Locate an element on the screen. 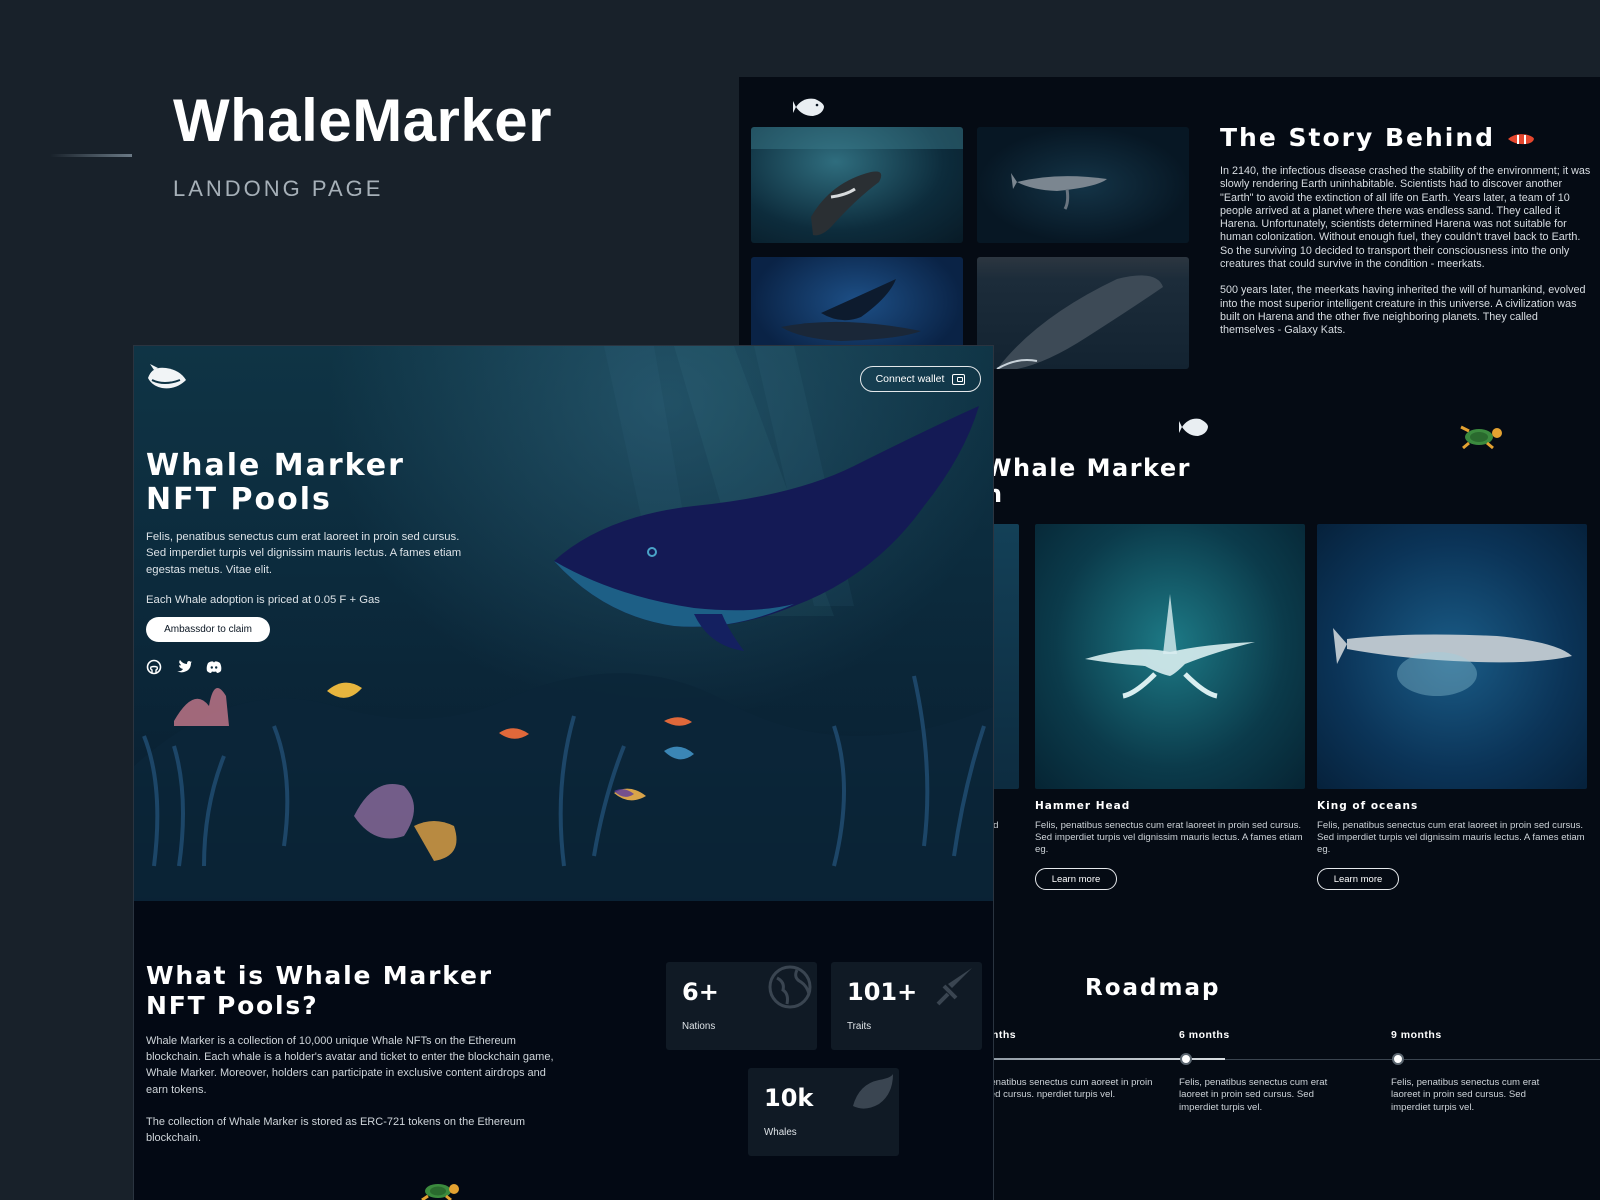 The image size is (1600, 1200). twitter-icon is located at coordinates (184, 667).